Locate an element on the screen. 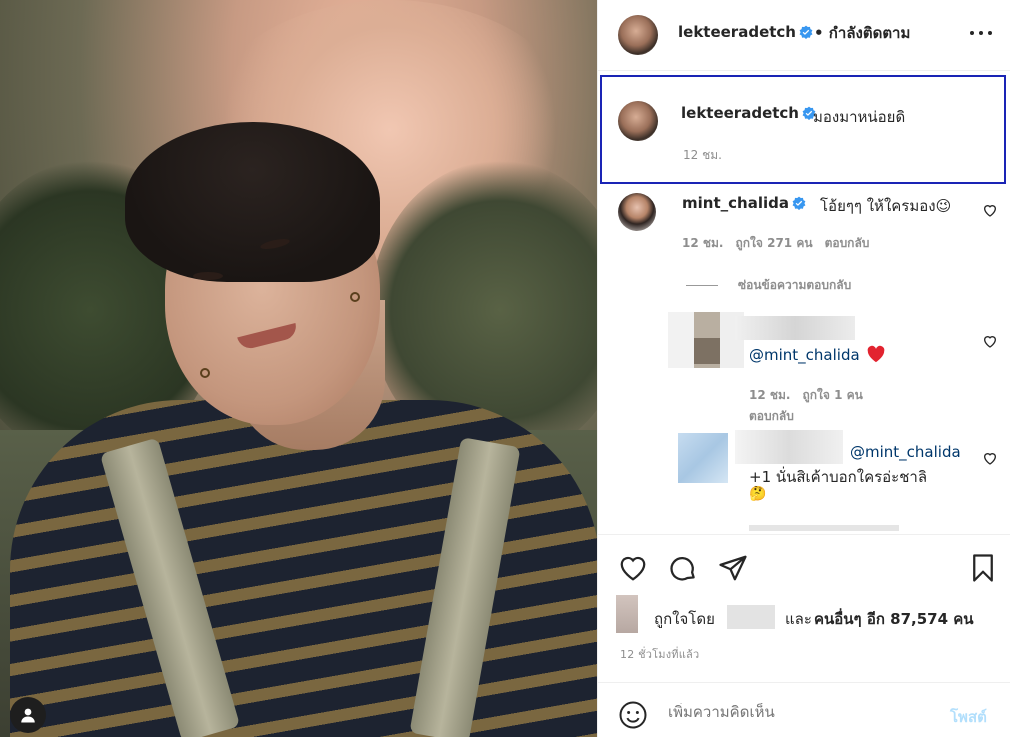  reply-likes: ถูกใจ 1 คน is located at coordinates (833, 395).